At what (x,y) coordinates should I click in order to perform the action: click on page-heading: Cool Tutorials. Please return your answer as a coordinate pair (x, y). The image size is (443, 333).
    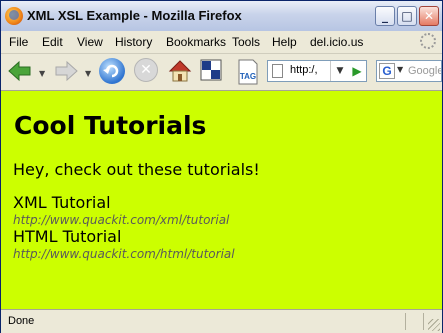
    Looking at the image, I should click on (110, 125).